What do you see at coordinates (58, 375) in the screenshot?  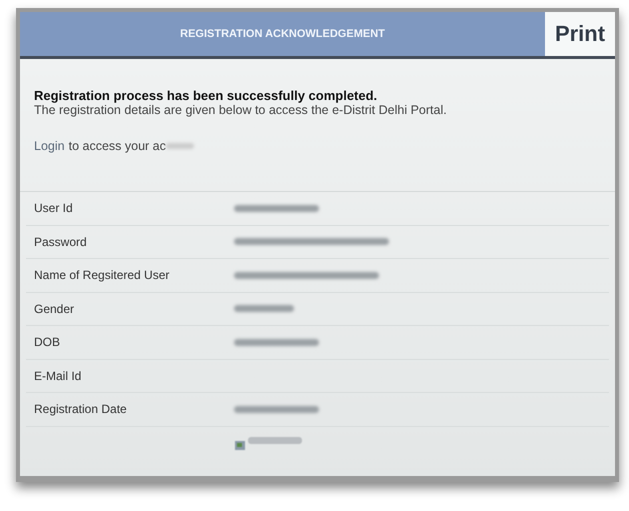 I see `field-label: E-Mail Id` at bounding box center [58, 375].